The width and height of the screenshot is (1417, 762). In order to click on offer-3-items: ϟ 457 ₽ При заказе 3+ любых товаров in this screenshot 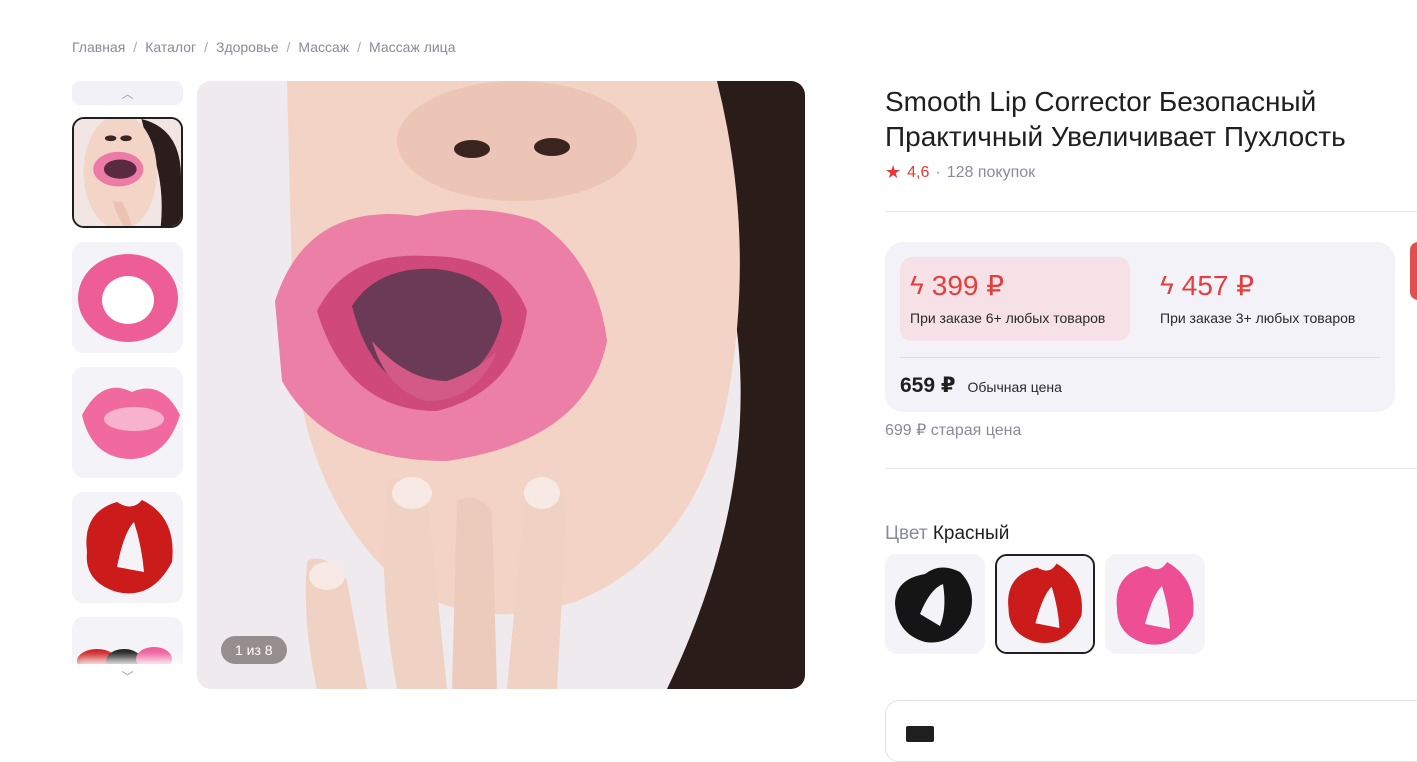, I will do `click(1265, 299)`.